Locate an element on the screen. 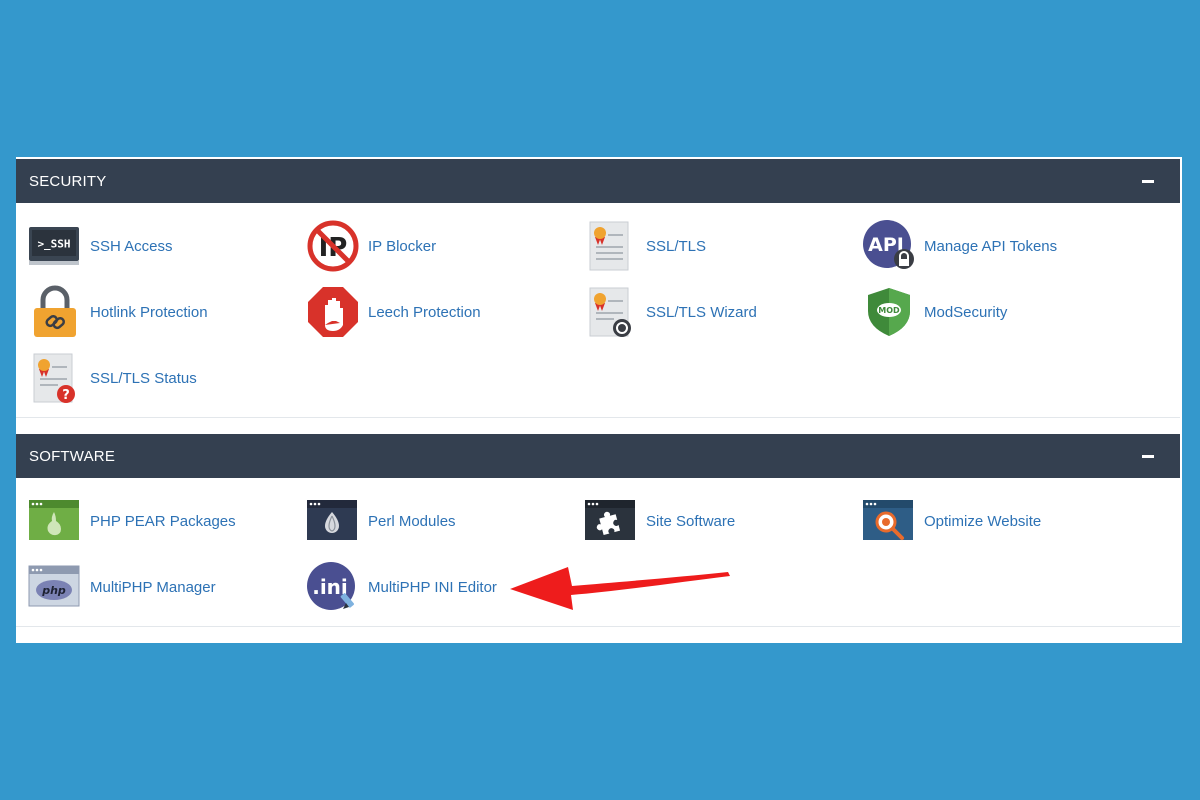 The image size is (1200, 800). stop-hand-icon is located at coordinates (333, 312).